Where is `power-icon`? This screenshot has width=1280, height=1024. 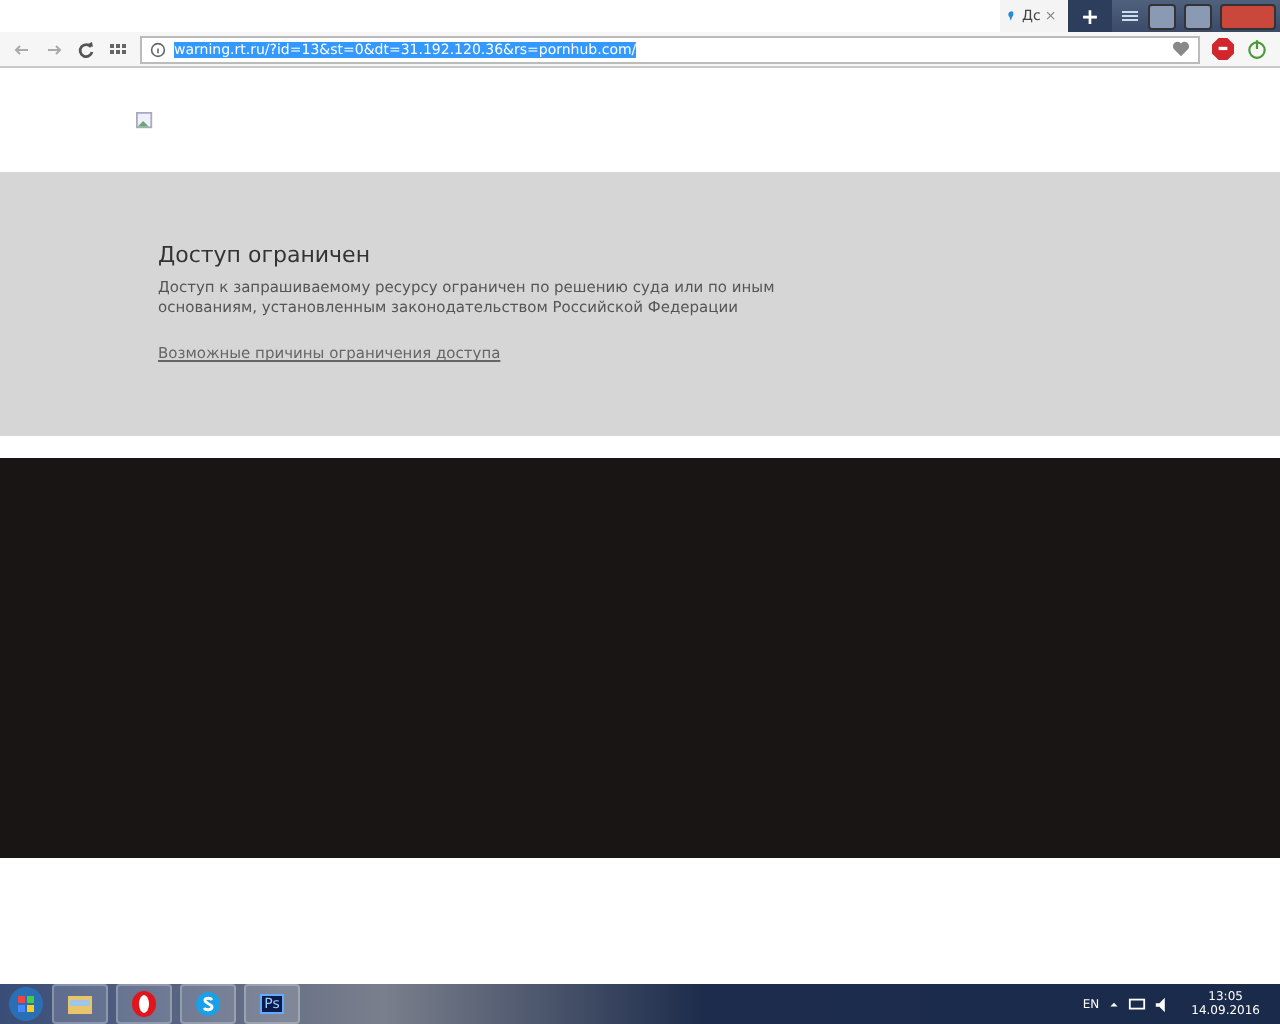
power-icon is located at coordinates (1257, 49).